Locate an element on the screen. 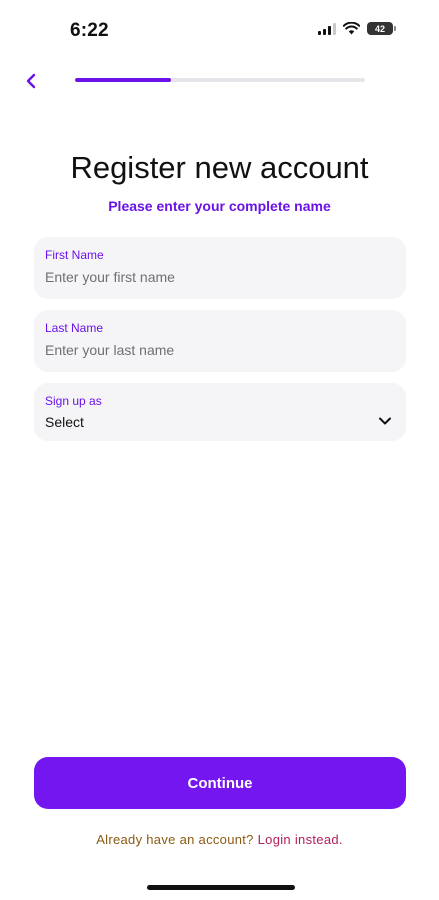  battery-icon: 42 is located at coordinates (381, 28).